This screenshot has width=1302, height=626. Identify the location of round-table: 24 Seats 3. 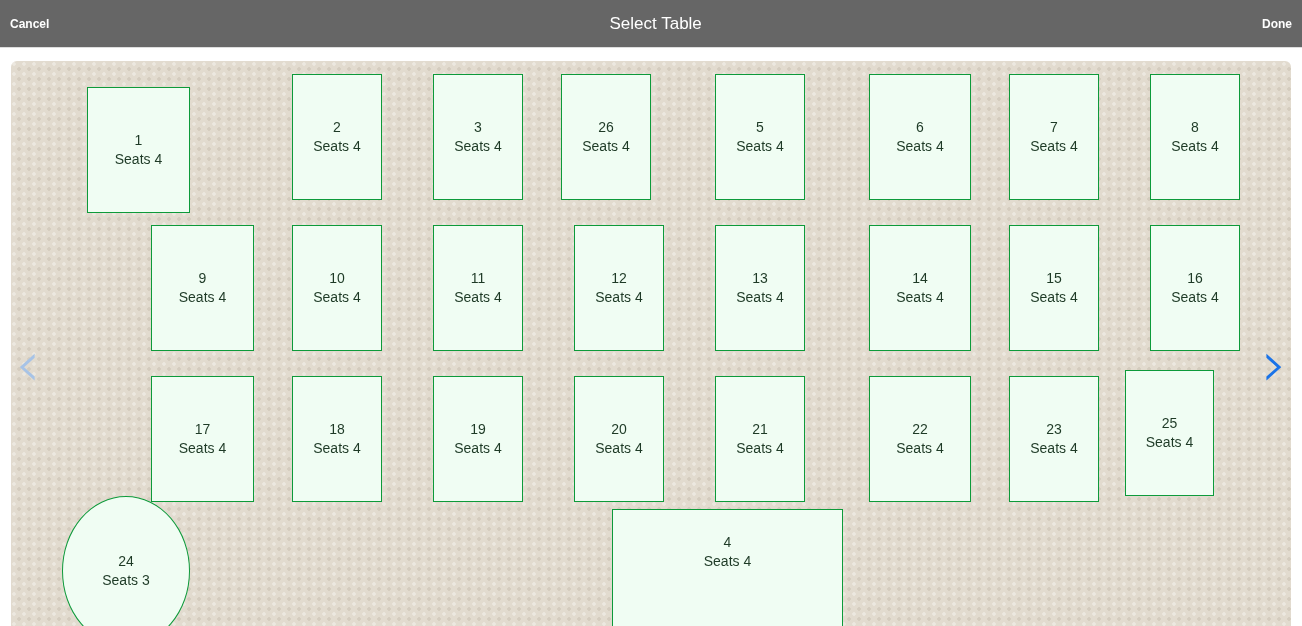
(126, 561).